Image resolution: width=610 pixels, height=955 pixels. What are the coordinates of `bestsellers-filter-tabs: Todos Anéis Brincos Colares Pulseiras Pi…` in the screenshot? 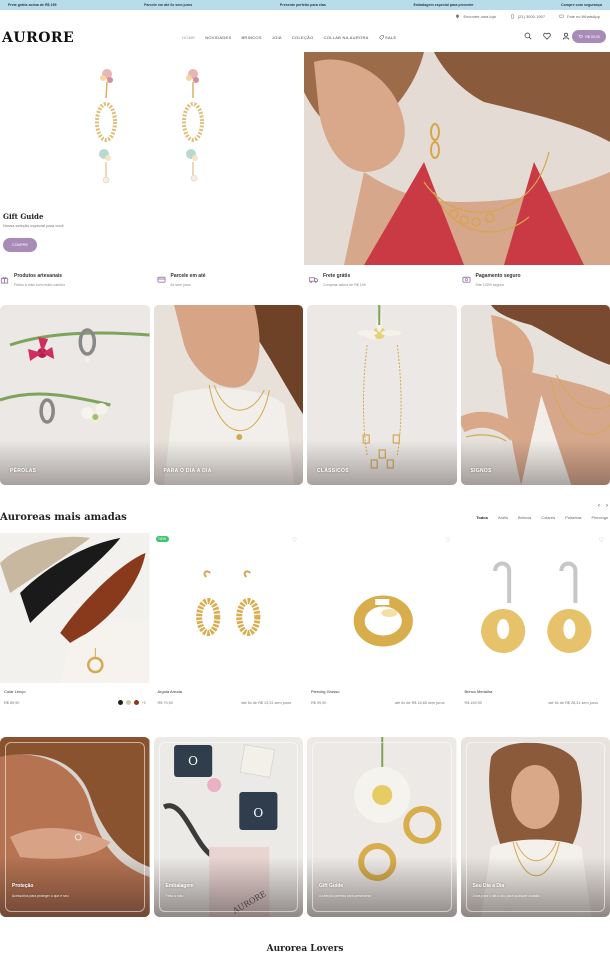 It's located at (542, 517).